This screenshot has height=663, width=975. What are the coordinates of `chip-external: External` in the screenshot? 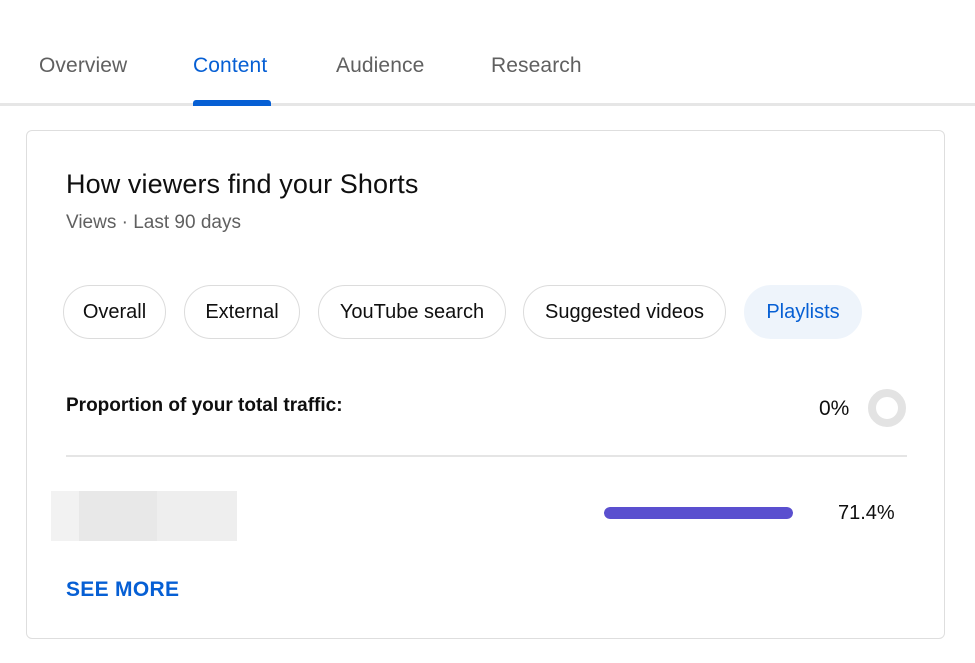 It's located at (242, 312).